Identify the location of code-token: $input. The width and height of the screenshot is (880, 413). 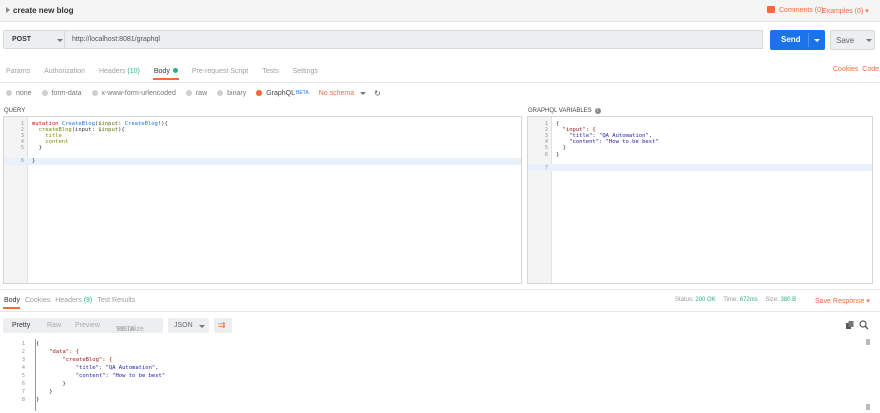
(108, 130).